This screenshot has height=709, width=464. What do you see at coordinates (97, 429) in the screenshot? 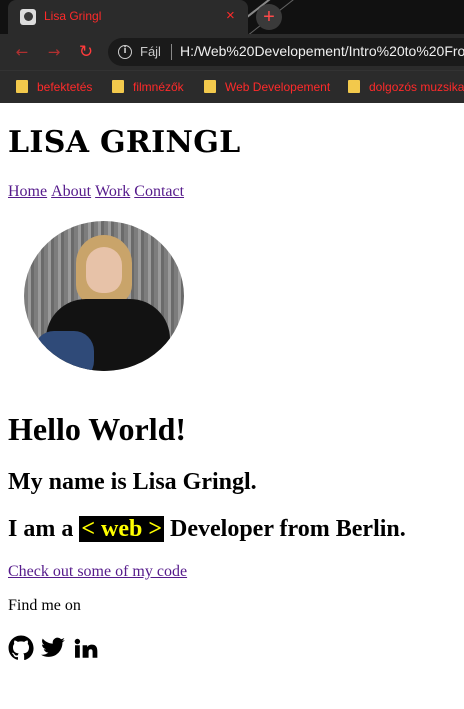
I see `hello-heading: Hello World!` at bounding box center [97, 429].